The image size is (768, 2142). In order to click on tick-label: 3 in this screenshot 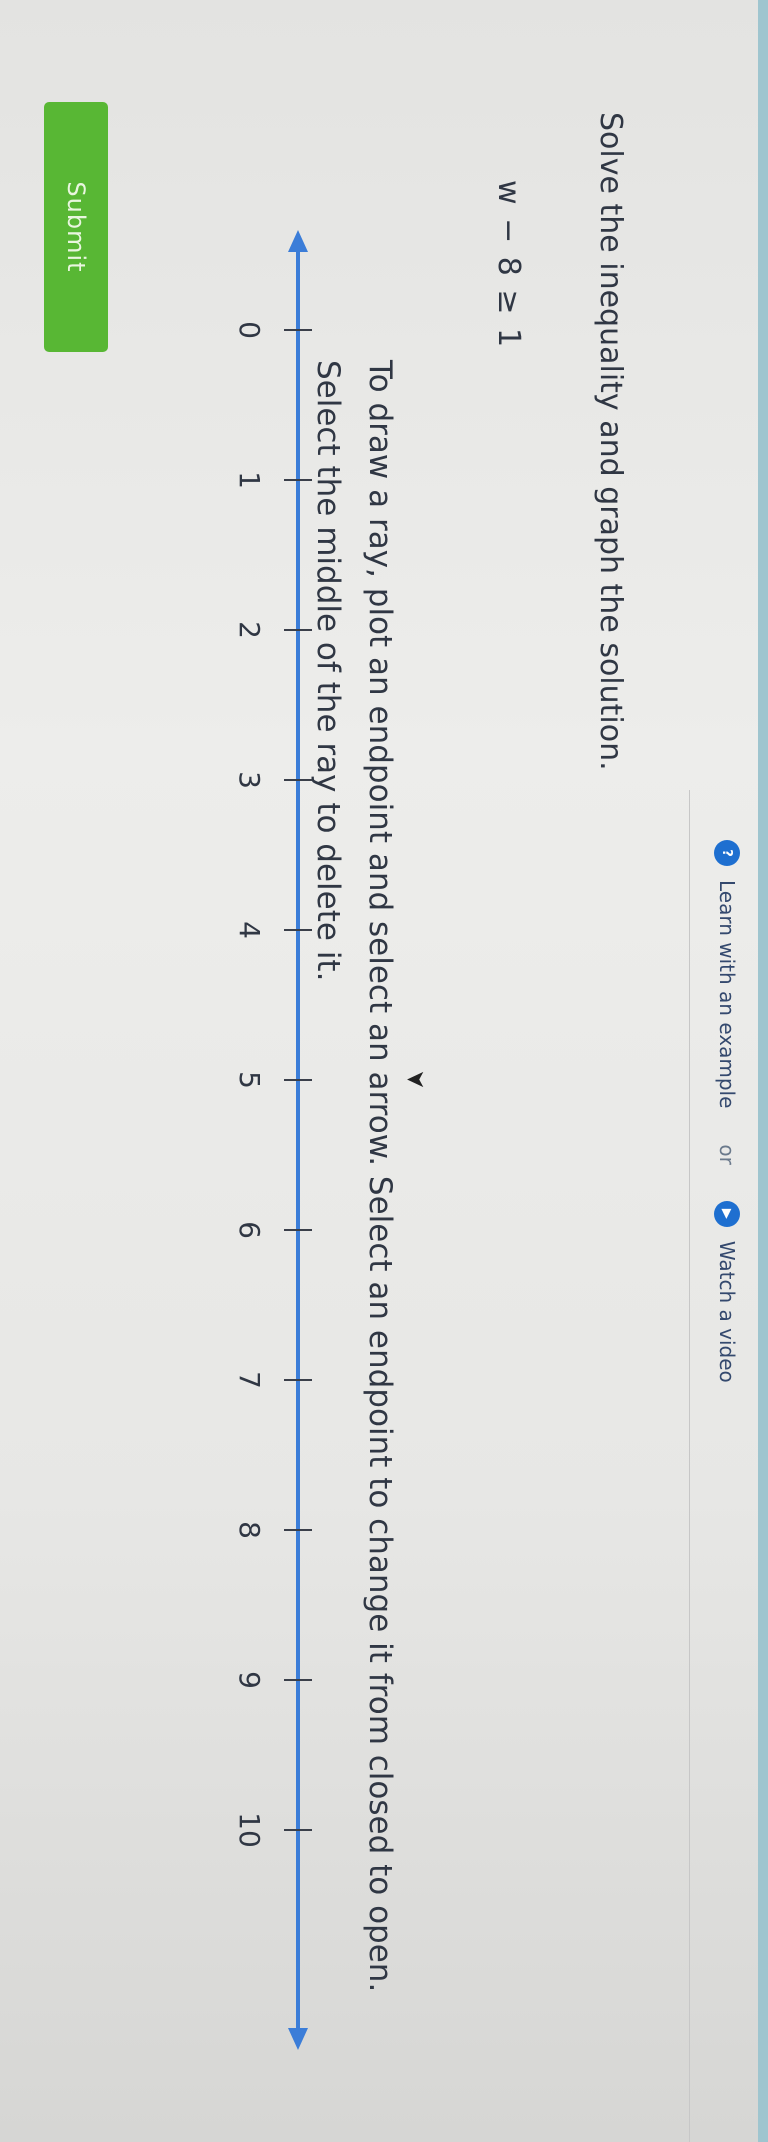, I will do `click(249, 780)`.